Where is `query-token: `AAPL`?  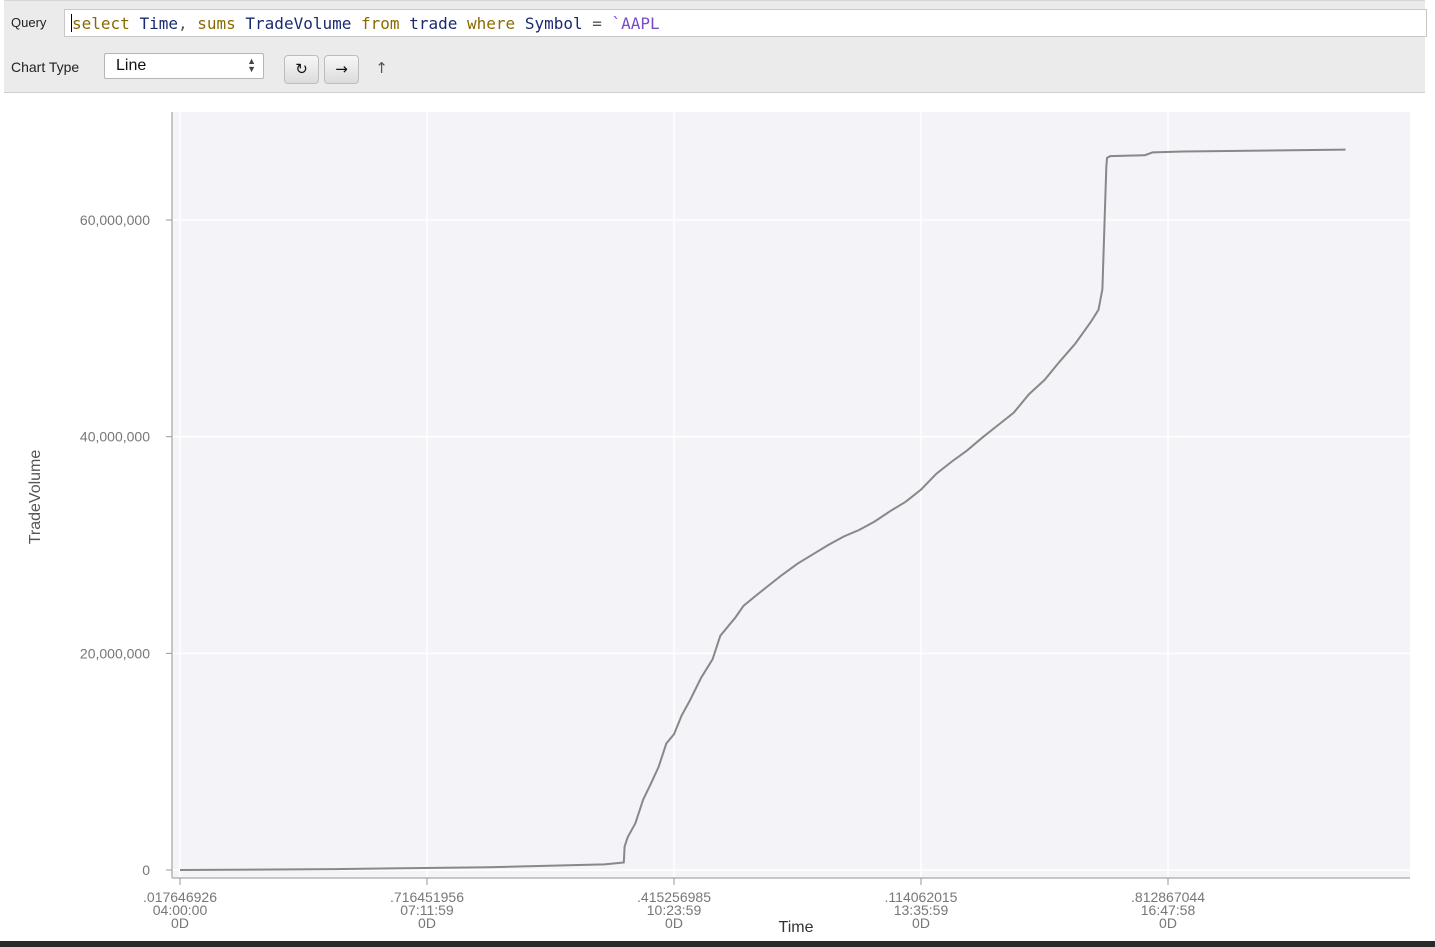
query-token: `AAPL is located at coordinates (635, 23).